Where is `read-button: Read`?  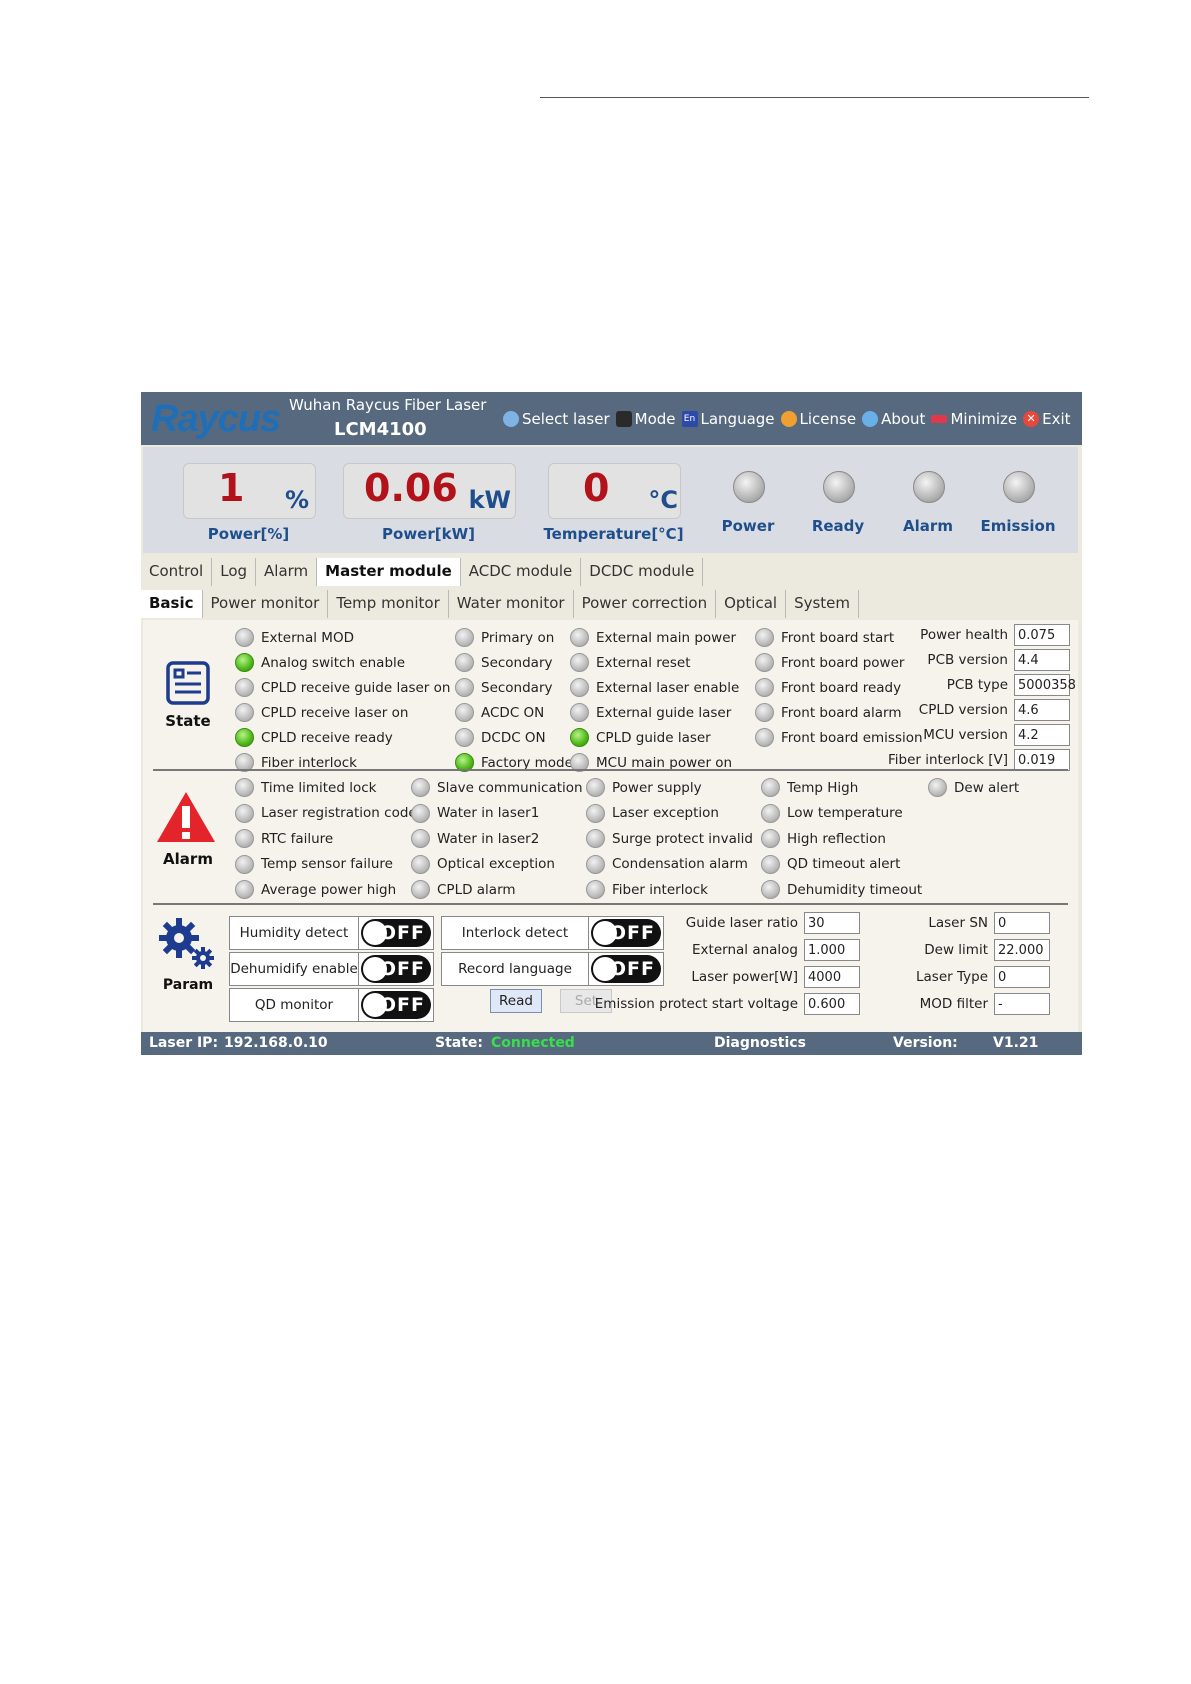 read-button: Read is located at coordinates (516, 1001).